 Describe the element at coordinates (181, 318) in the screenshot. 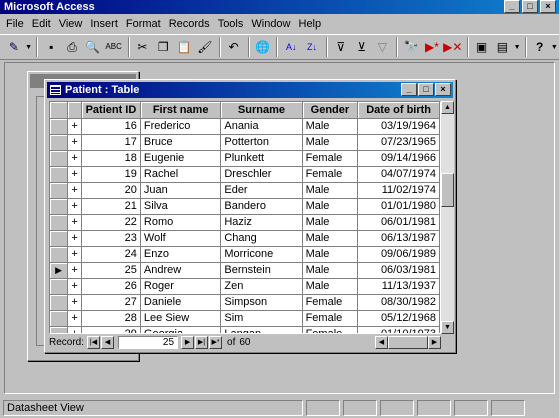

I see `cell-first-name: Lee Siew` at that location.